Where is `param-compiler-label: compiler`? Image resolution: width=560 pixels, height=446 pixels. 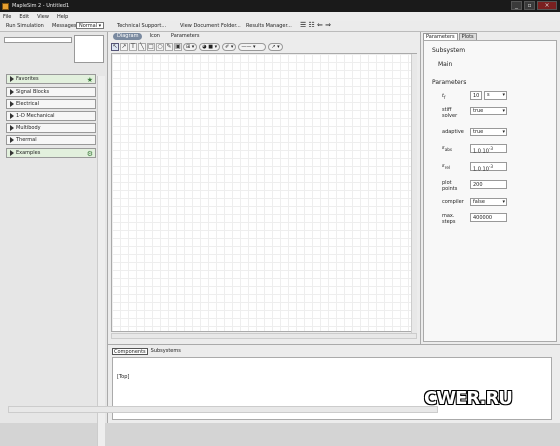
param-compiler-label: compiler is located at coordinates (453, 202).